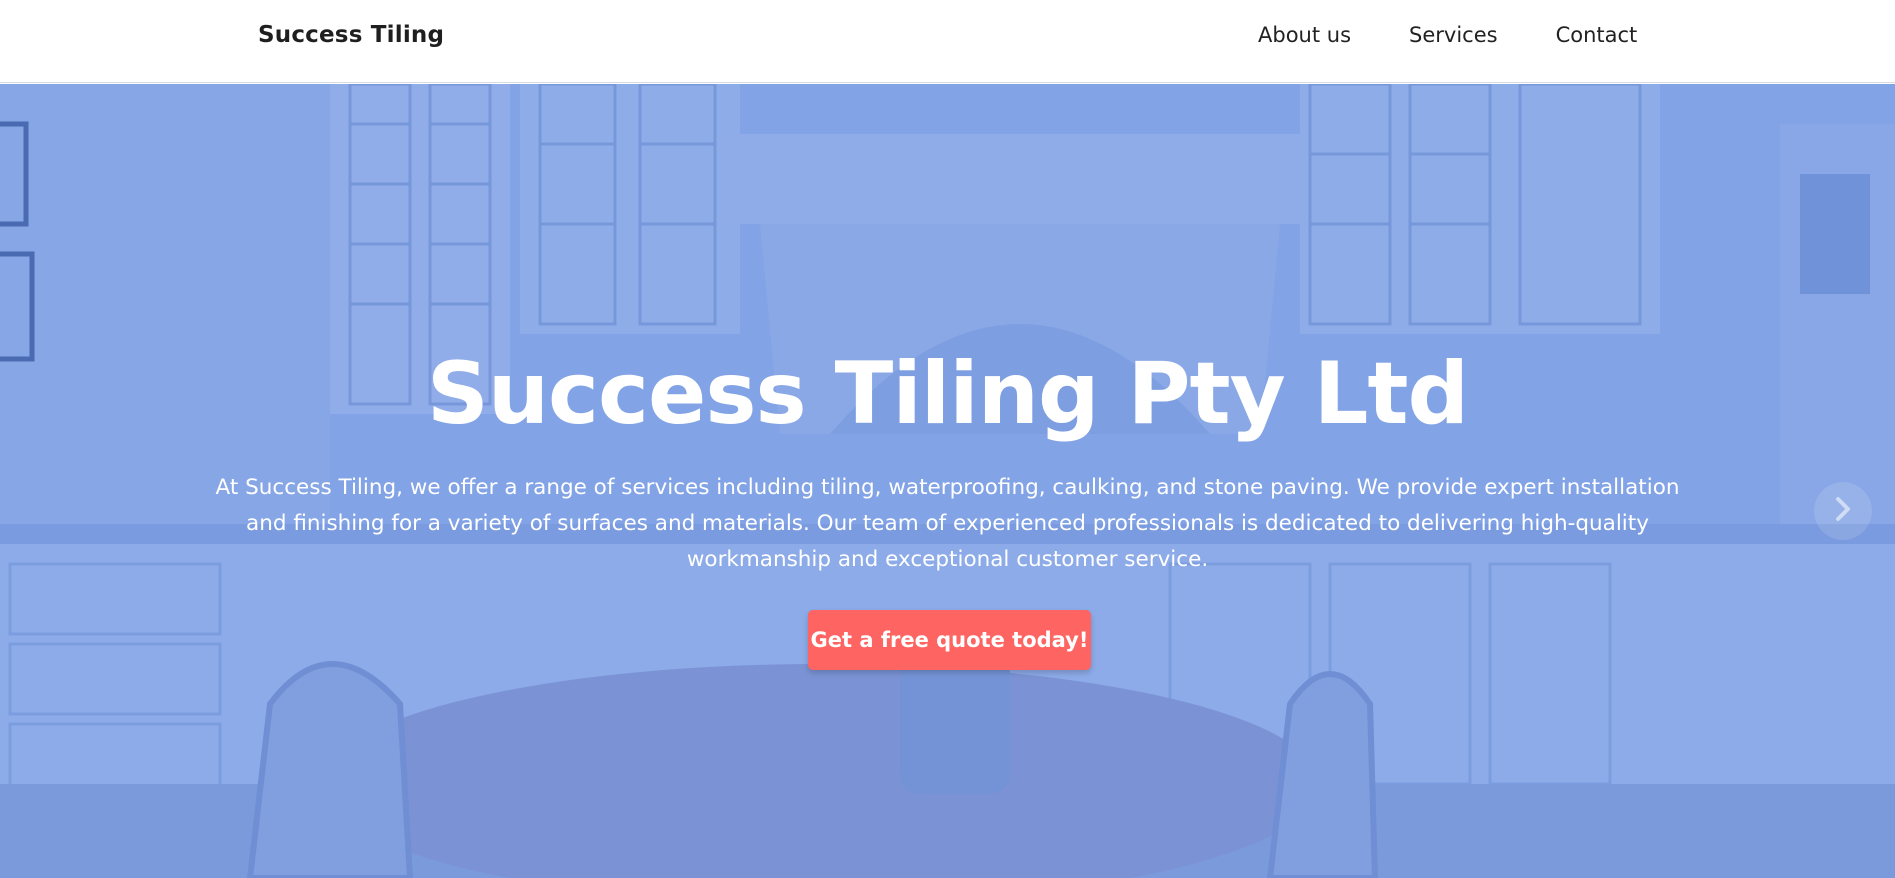 This screenshot has width=1895, height=878. I want to click on top-navbar: Success Tiling About us Services Contact, so click(947, 41).